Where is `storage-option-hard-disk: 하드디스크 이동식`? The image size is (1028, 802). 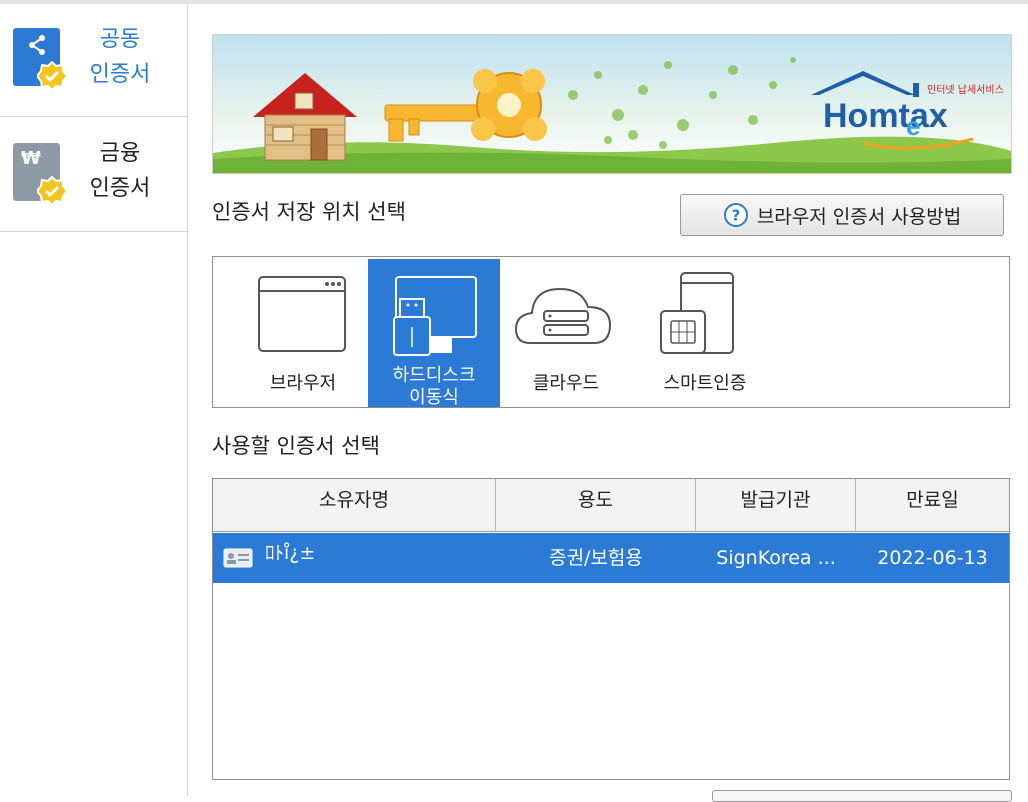
storage-option-hard-disk: 하드디스크 이동식 is located at coordinates (434, 333).